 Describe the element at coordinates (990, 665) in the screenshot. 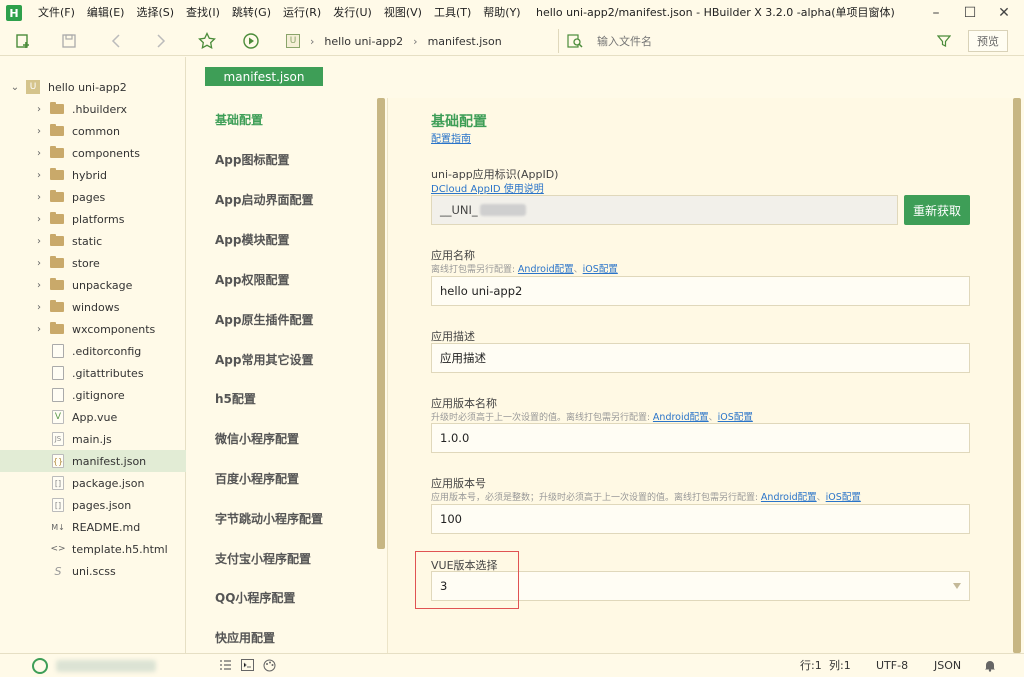

I see `notification-bell-icon` at that location.